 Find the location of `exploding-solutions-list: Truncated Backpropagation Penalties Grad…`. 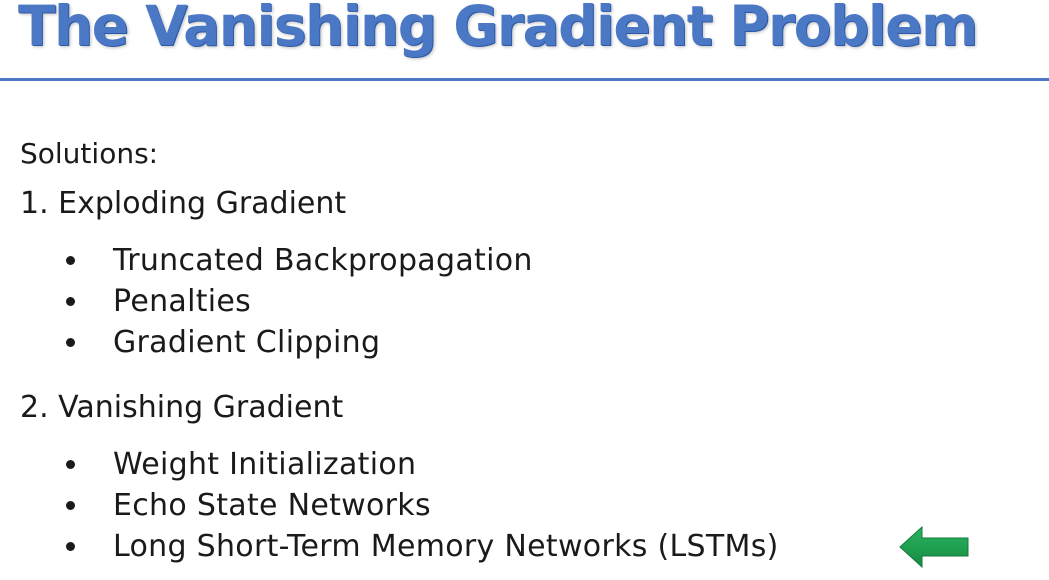

exploding-solutions-list: Truncated Backpropagation Penalties Grad… is located at coordinates (299, 301).